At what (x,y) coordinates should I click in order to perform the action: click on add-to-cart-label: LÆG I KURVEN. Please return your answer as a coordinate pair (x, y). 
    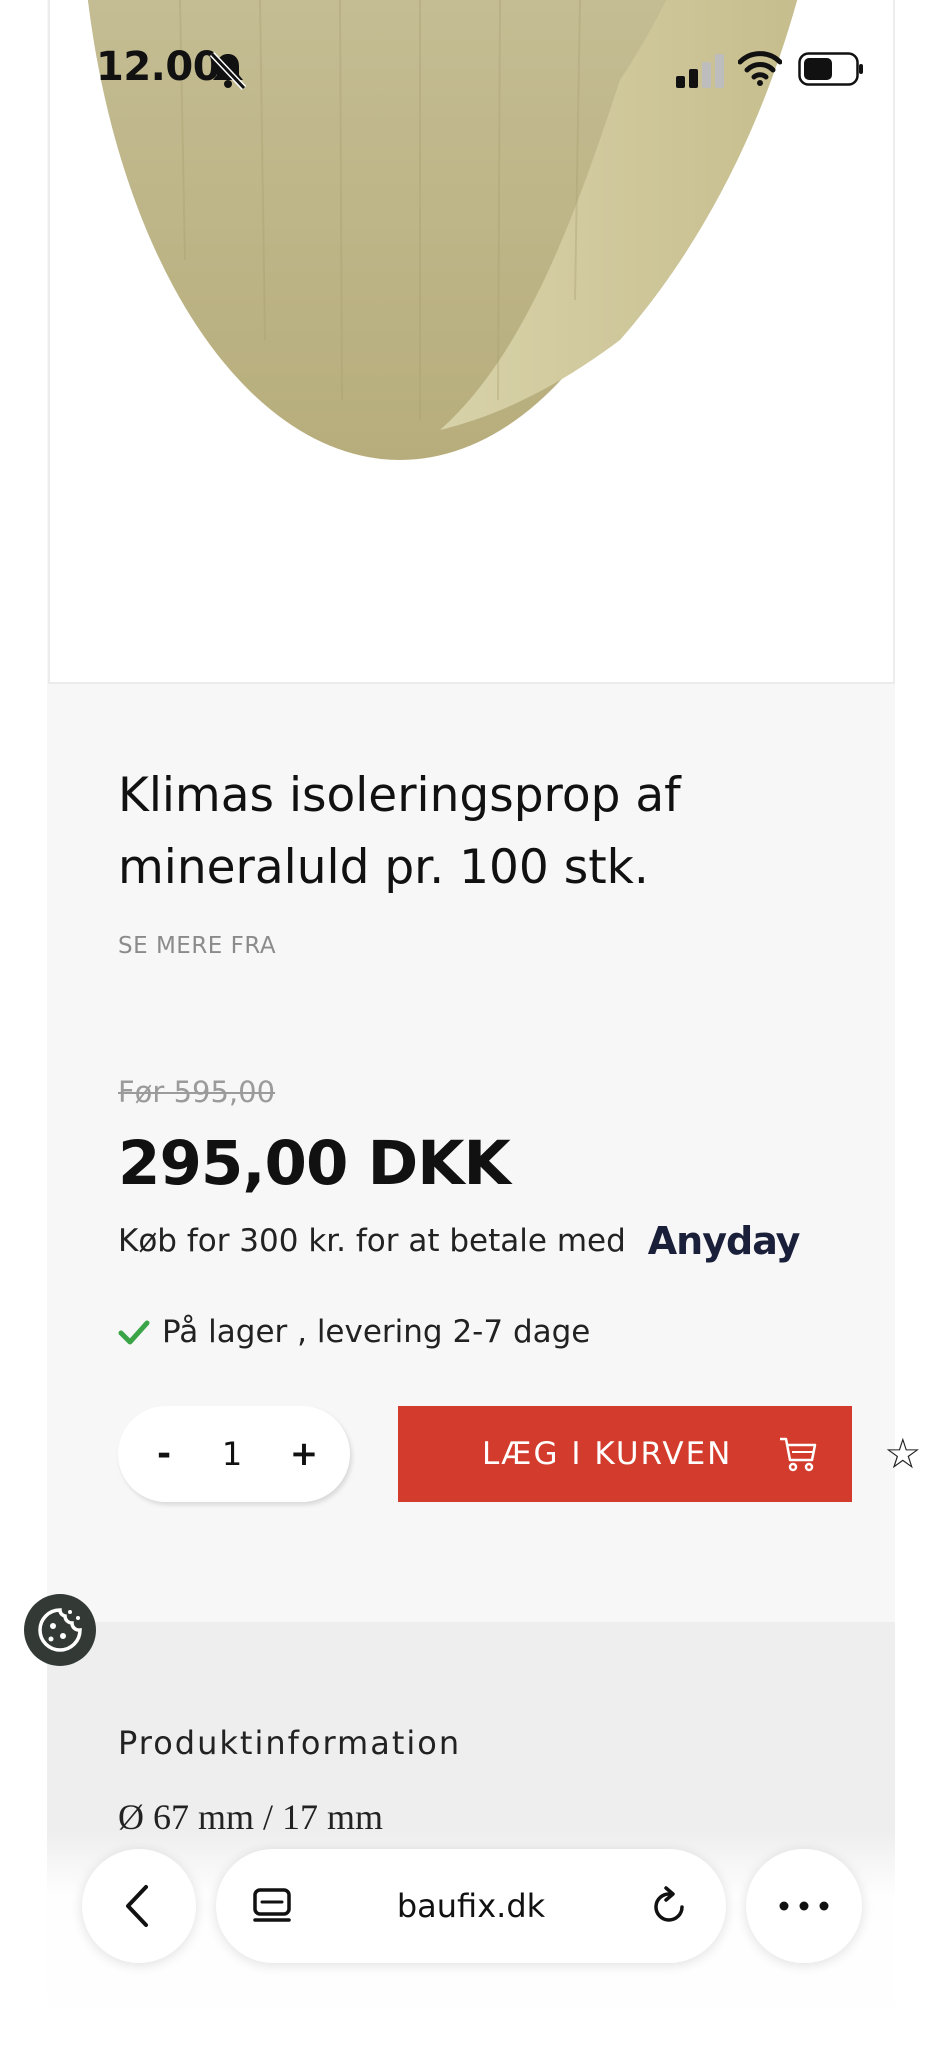
    Looking at the image, I should click on (607, 1454).